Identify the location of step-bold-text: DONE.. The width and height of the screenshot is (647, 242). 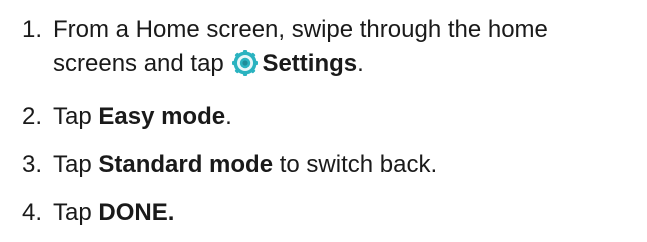
(136, 212).